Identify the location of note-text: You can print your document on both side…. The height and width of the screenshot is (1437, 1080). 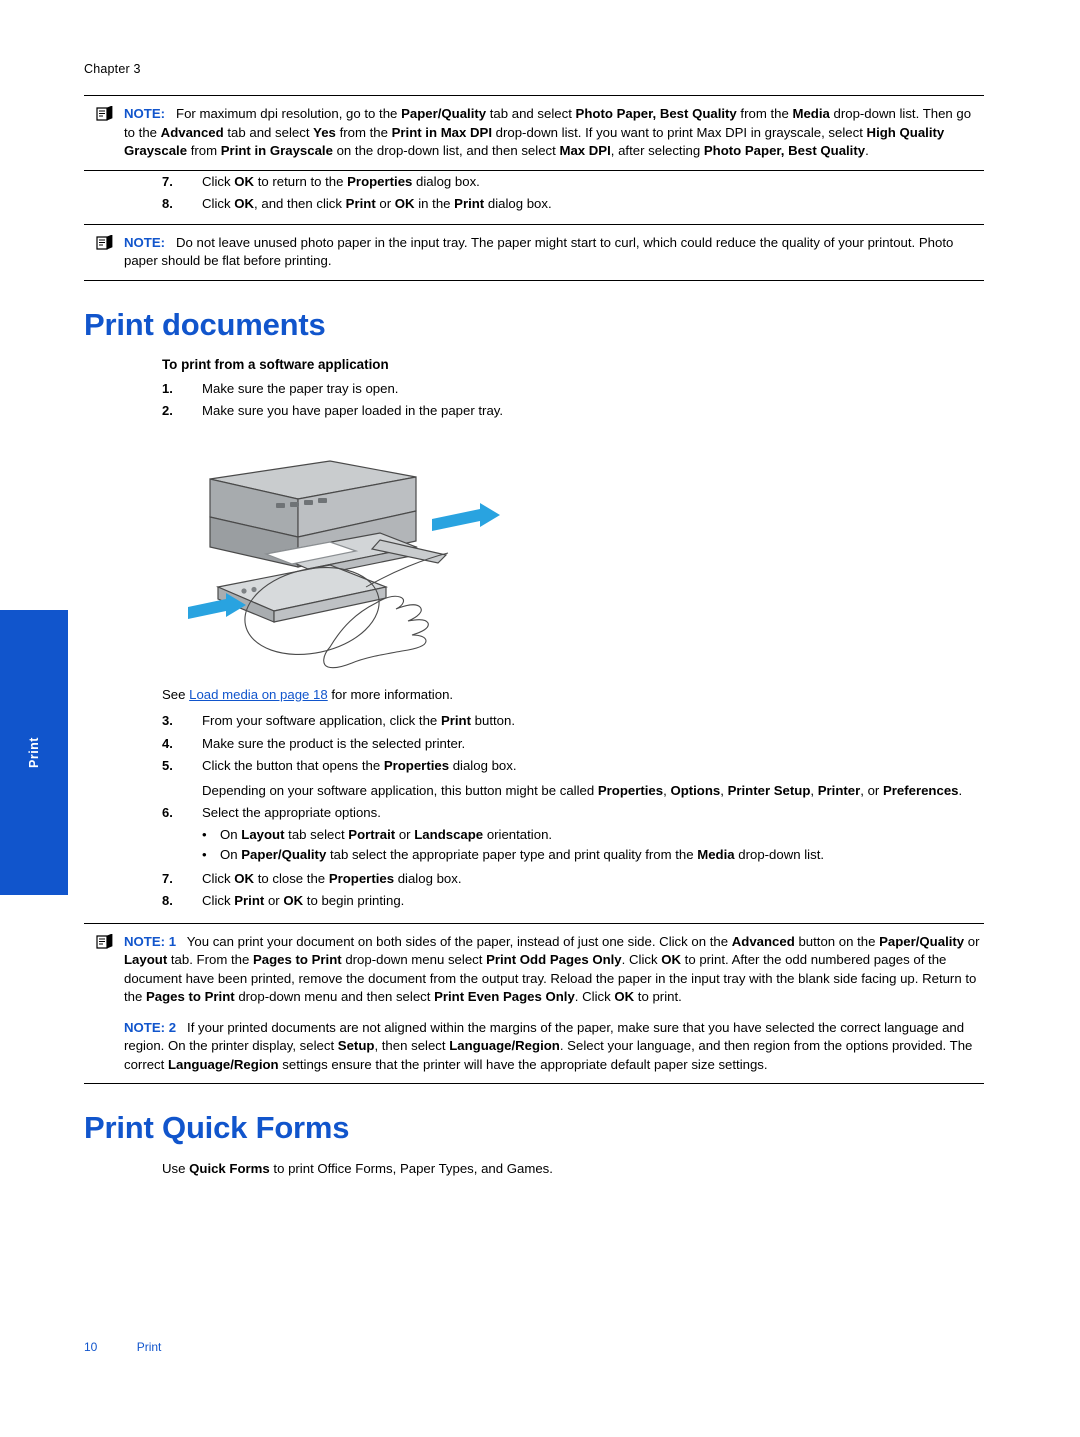
(552, 969).